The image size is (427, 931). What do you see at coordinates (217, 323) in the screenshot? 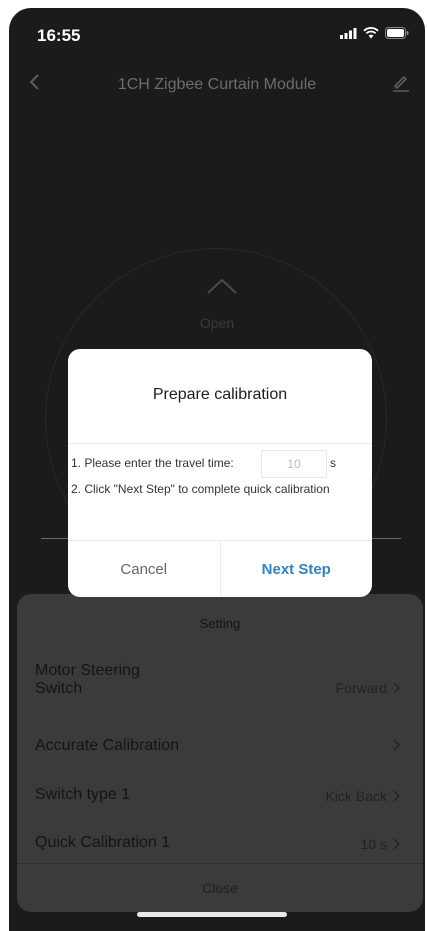
I see `open-label: Open` at bounding box center [217, 323].